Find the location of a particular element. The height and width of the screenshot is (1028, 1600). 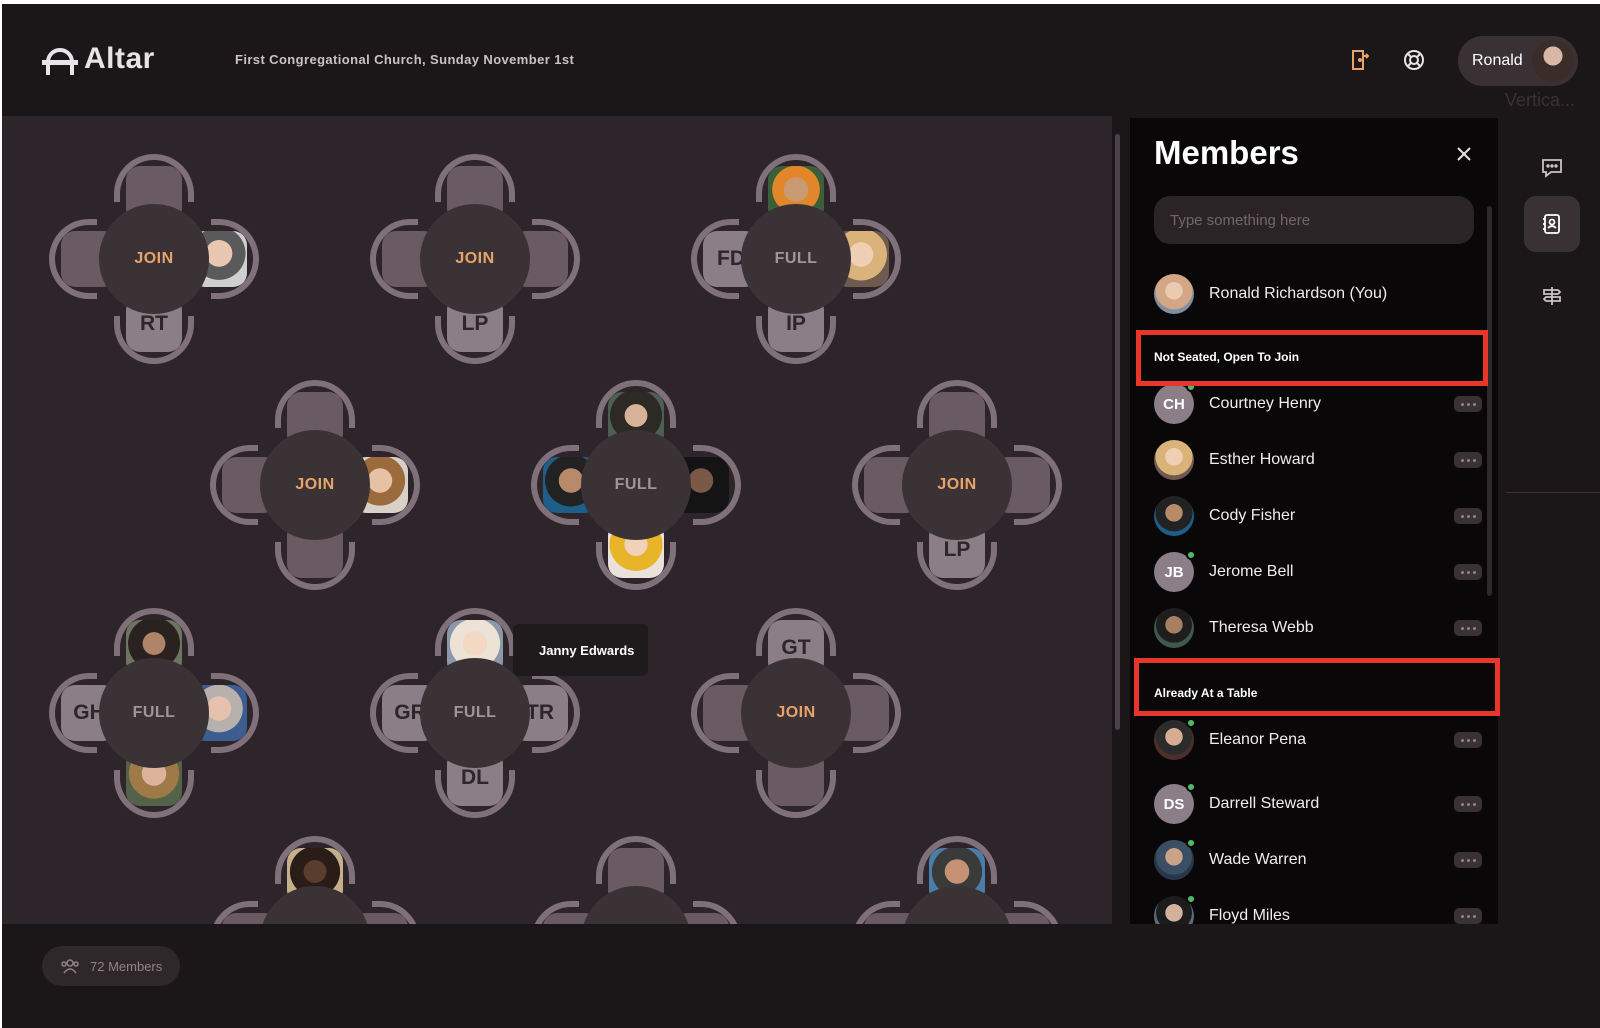

table-4: JOIN is located at coordinates (315, 485).